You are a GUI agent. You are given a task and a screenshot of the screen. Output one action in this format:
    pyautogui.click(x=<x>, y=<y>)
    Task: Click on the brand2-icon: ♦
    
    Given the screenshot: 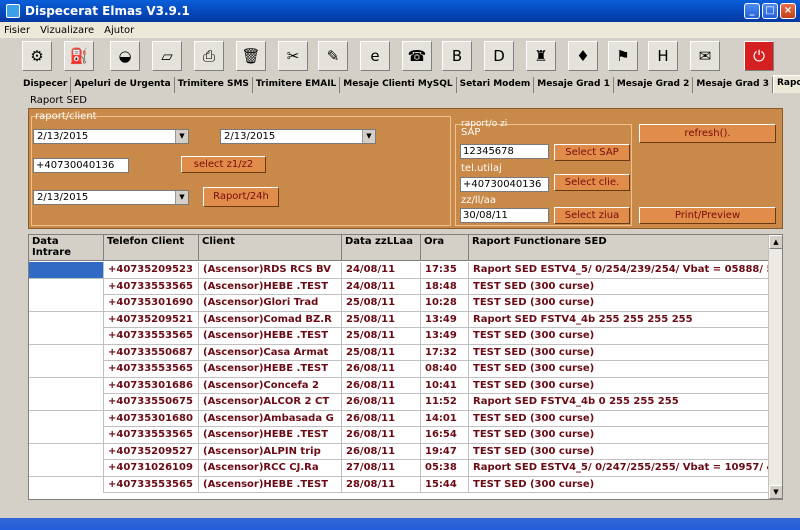 What is the action you would take?
    pyautogui.click(x=583, y=56)
    